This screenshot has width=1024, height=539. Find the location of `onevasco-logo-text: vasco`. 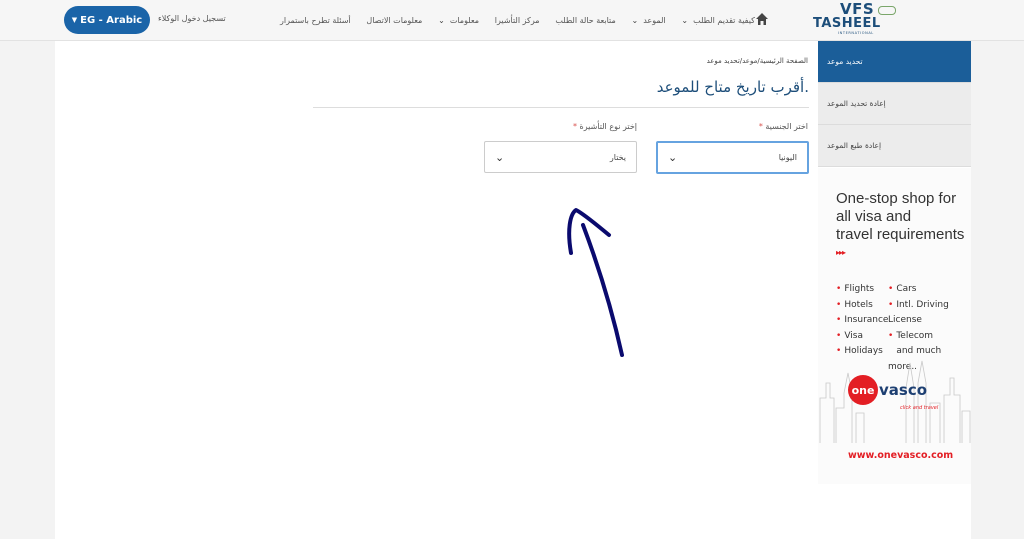

onevasco-logo-text: vasco is located at coordinates (903, 390).